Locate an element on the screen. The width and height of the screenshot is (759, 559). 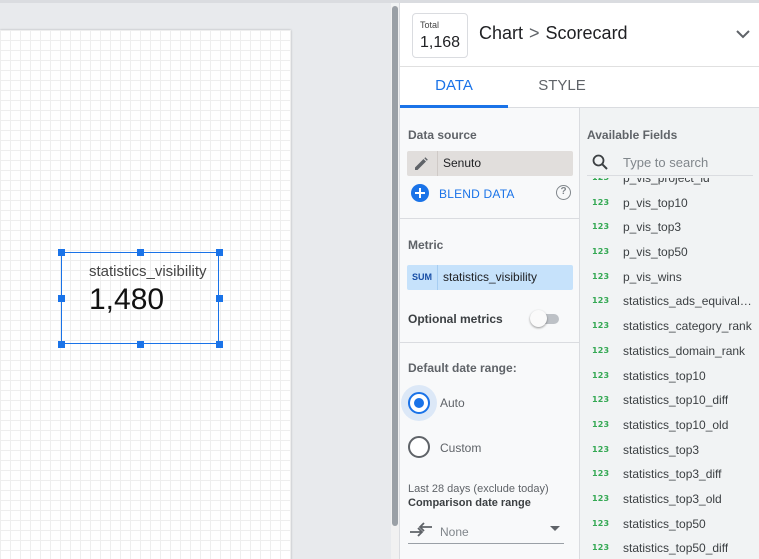
chevron-down-icon is located at coordinates (743, 34).